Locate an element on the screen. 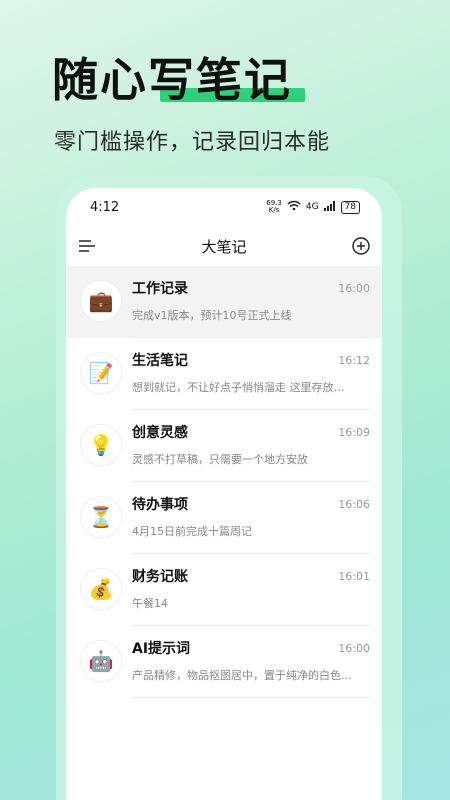 The image size is (450, 800). status-bar: 4:12 69.3 K/s 4G 78 is located at coordinates (224, 207).